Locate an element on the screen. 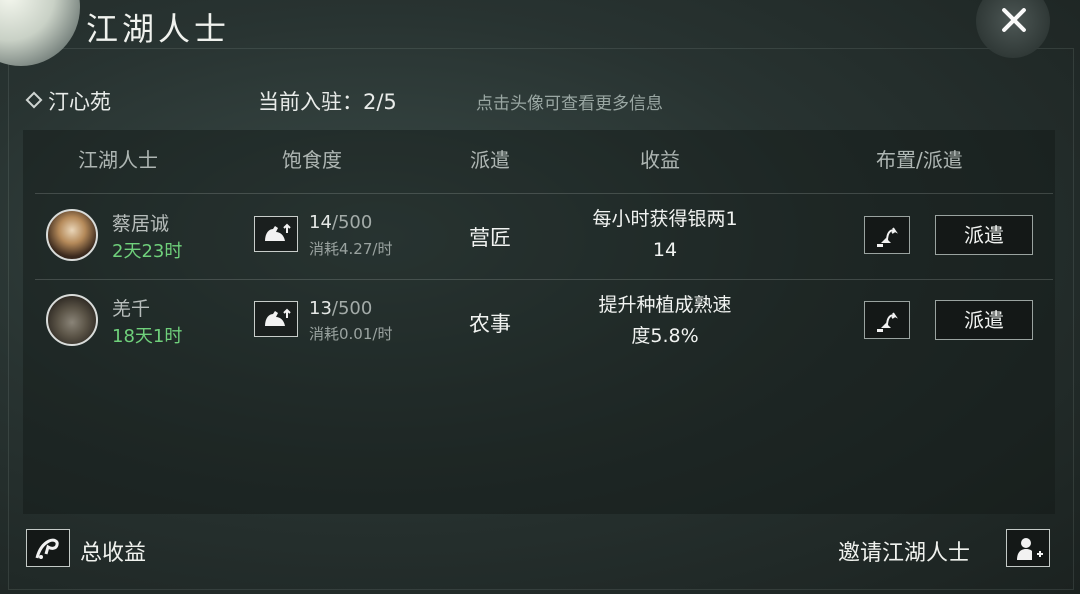 The image size is (1080, 594). invite-label: 邀请江湖人士 is located at coordinates (904, 551).